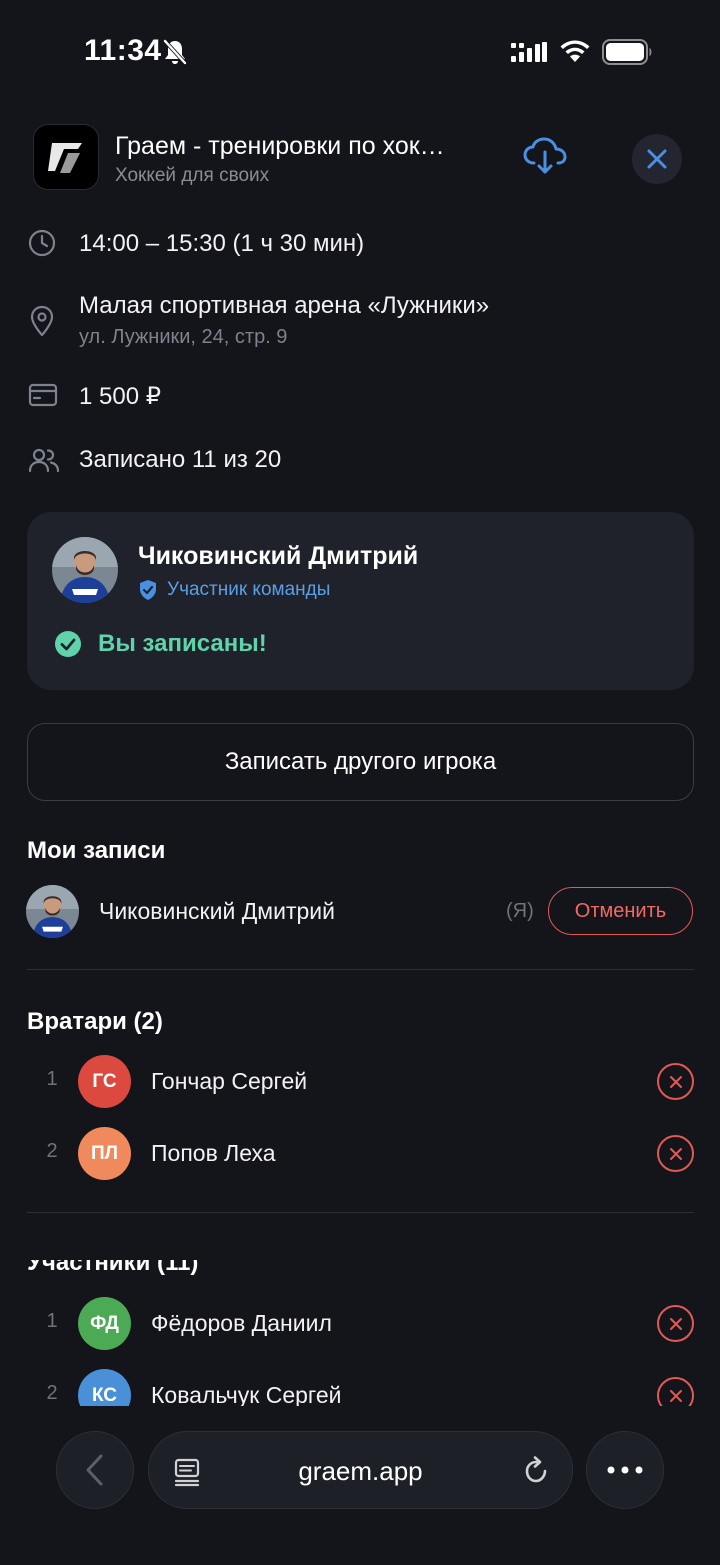 Image resolution: width=720 pixels, height=1565 pixels. Describe the element at coordinates (360, 461) in the screenshot. I see `event-enrolled-row: Записано 11 из 20` at that location.